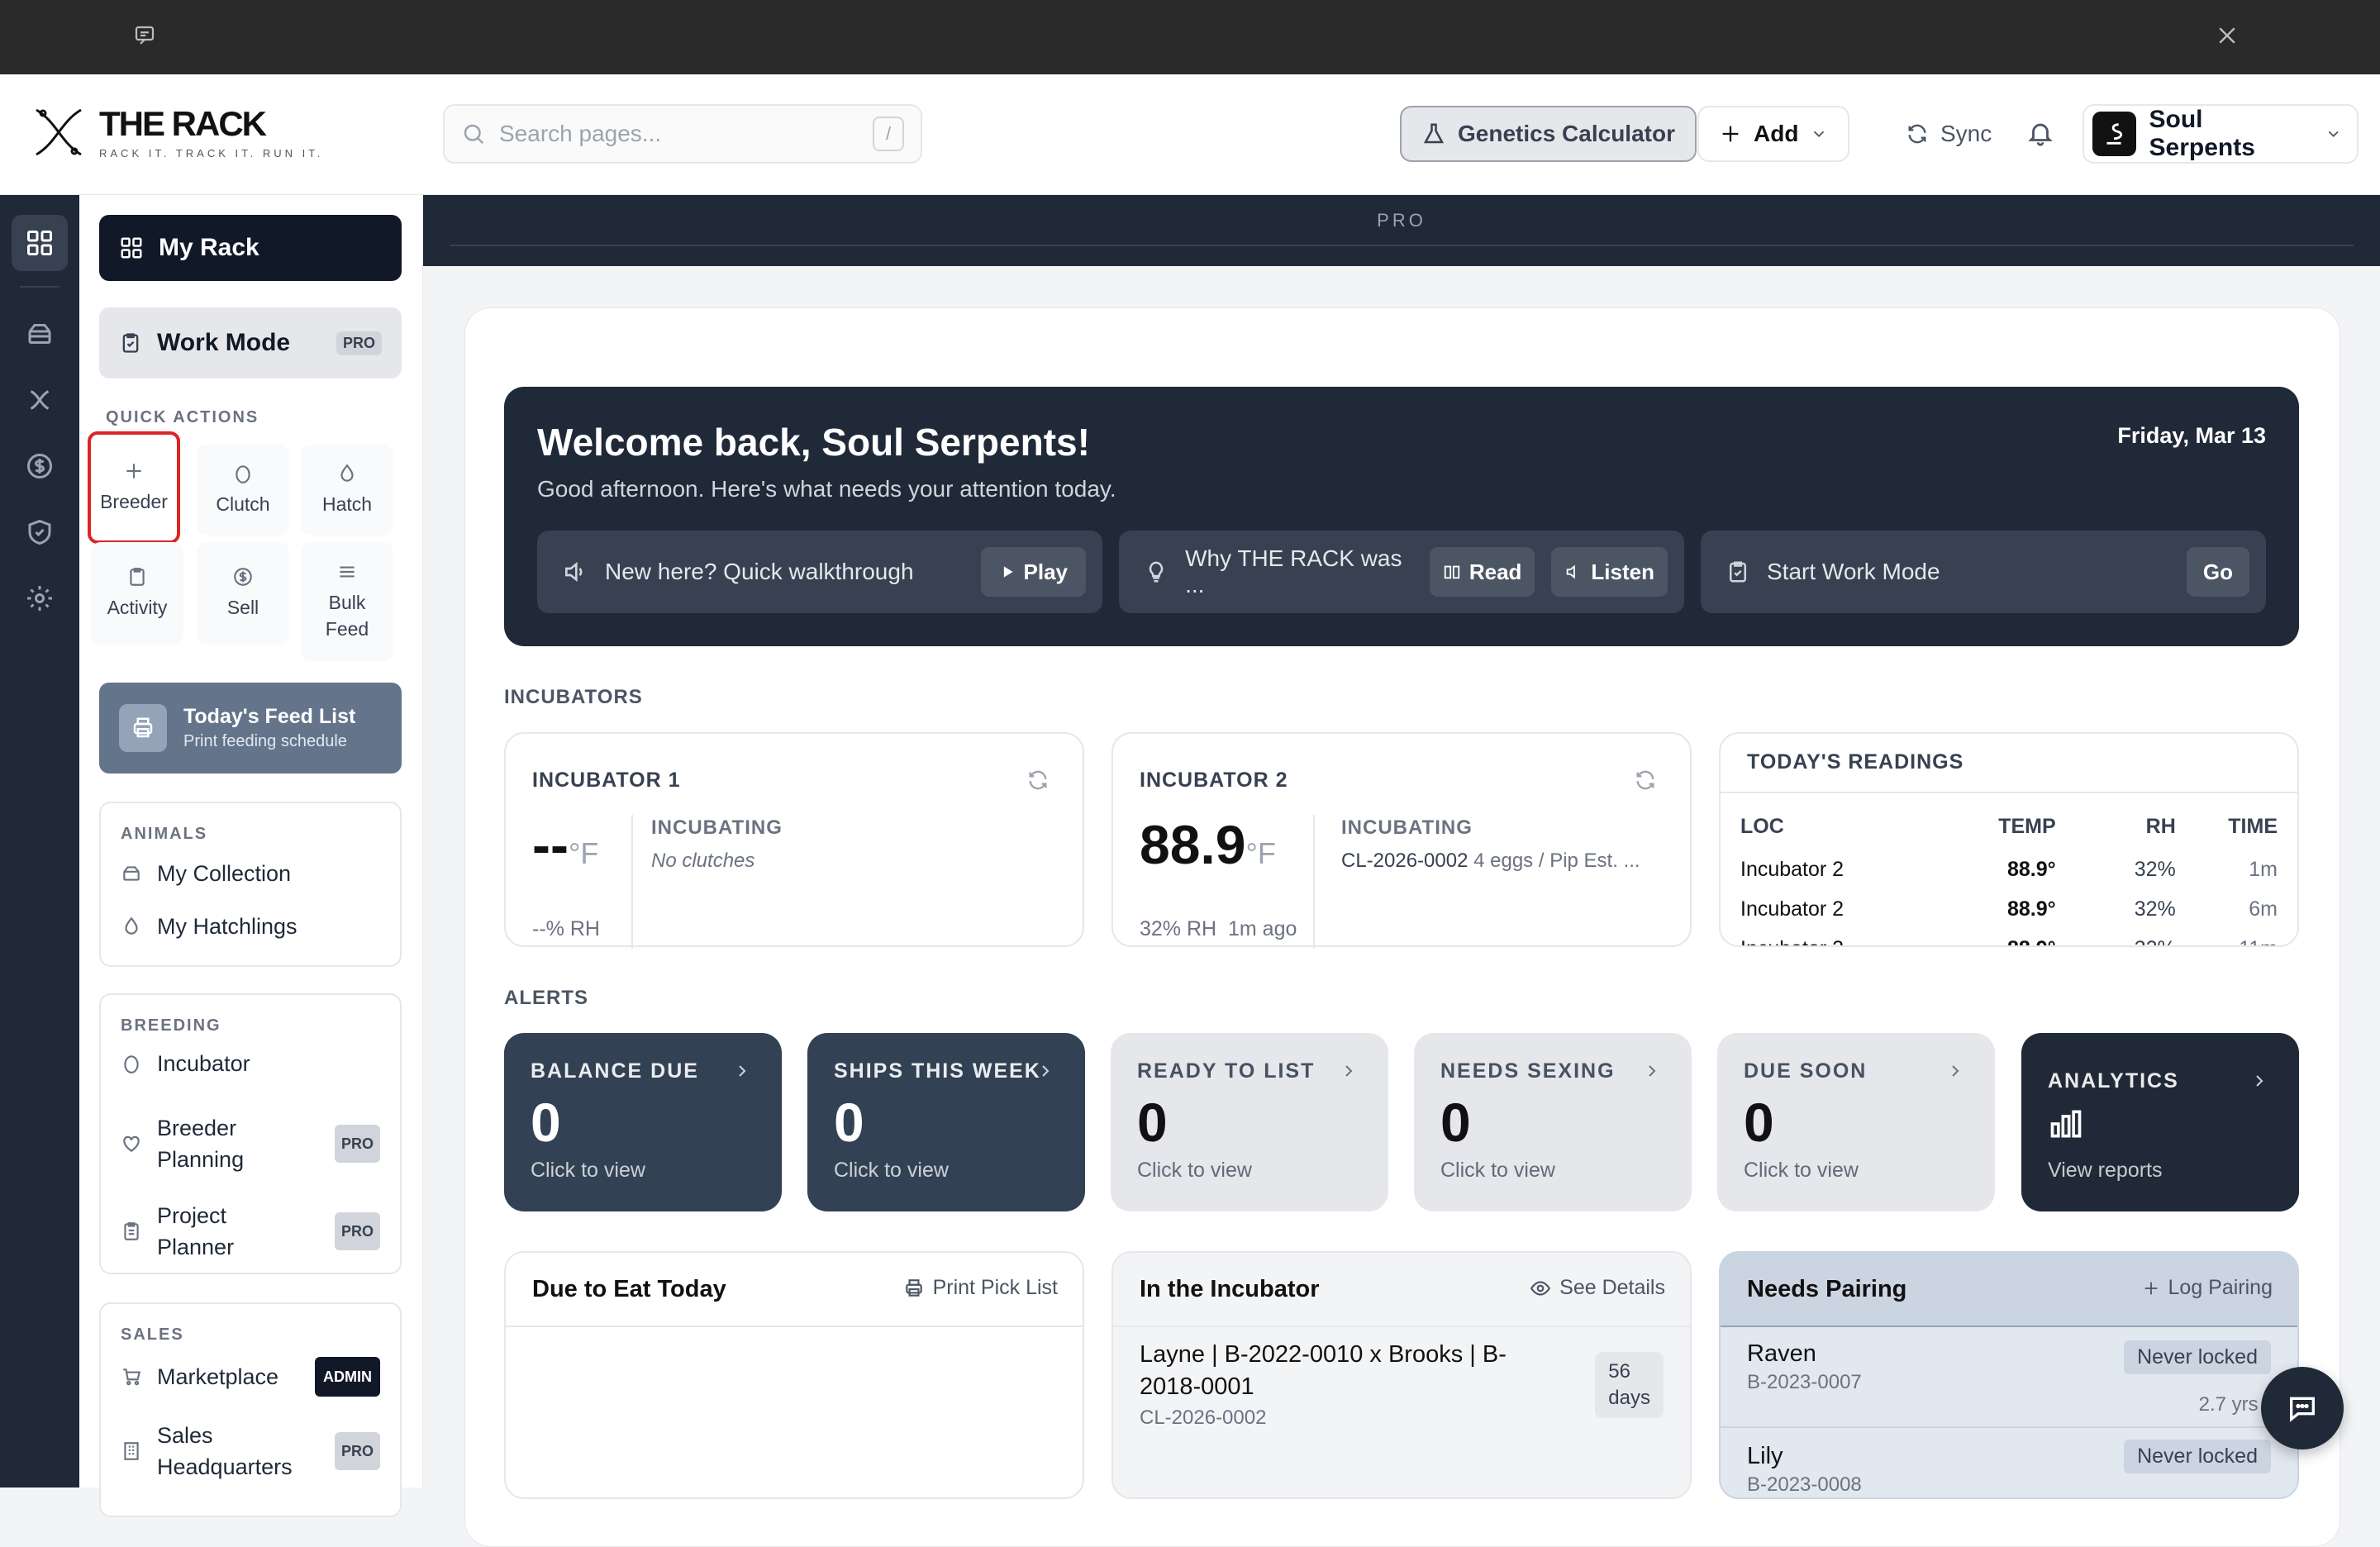  I want to click on search-input: Search pages... /, so click(682, 134).